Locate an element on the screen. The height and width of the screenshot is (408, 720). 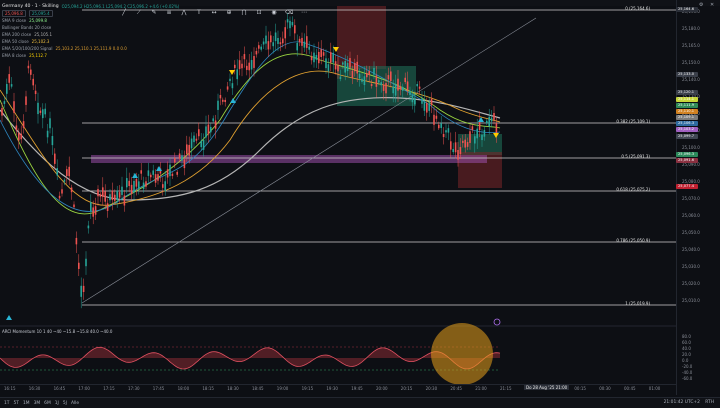
timeframe-button: Alle is located at coordinates (75, 403).